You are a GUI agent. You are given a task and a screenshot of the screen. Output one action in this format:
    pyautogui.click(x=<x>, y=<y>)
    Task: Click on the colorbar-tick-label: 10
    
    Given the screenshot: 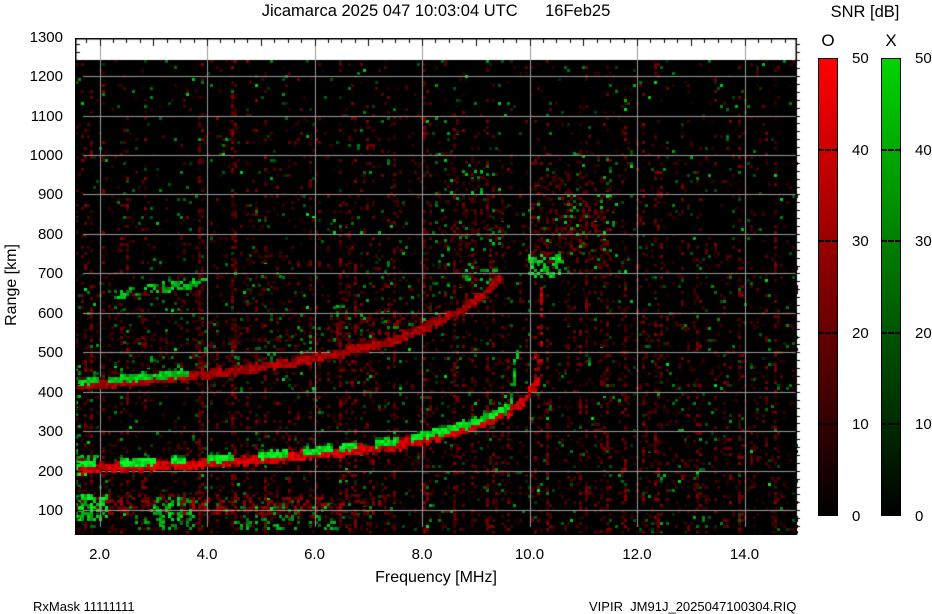 What is the action you would take?
    pyautogui.click(x=923, y=425)
    